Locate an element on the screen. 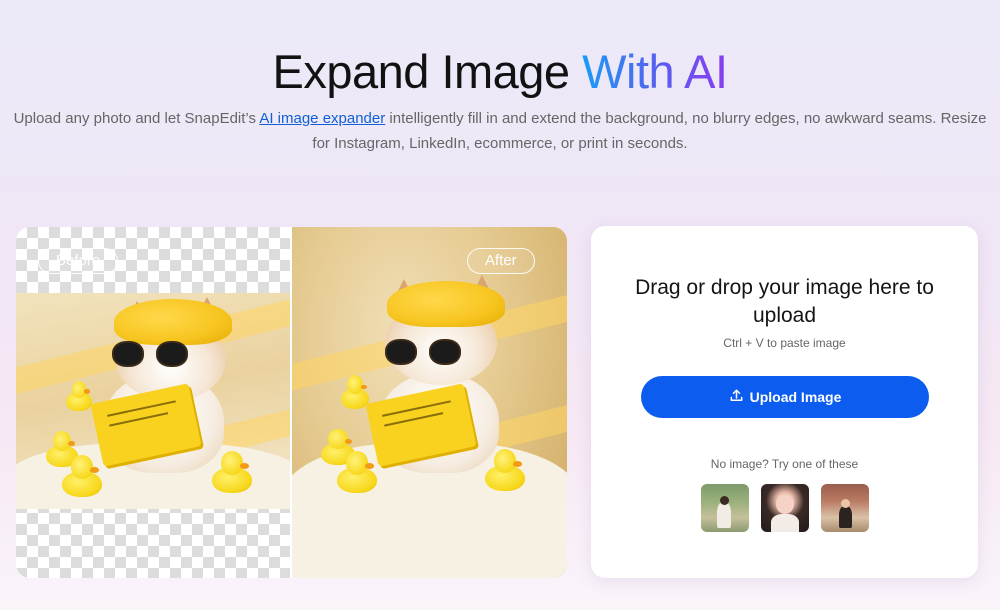 Image resolution: width=1000 pixels, height=610 pixels. page-title: Expand Image With AI is located at coordinates (500, 71).